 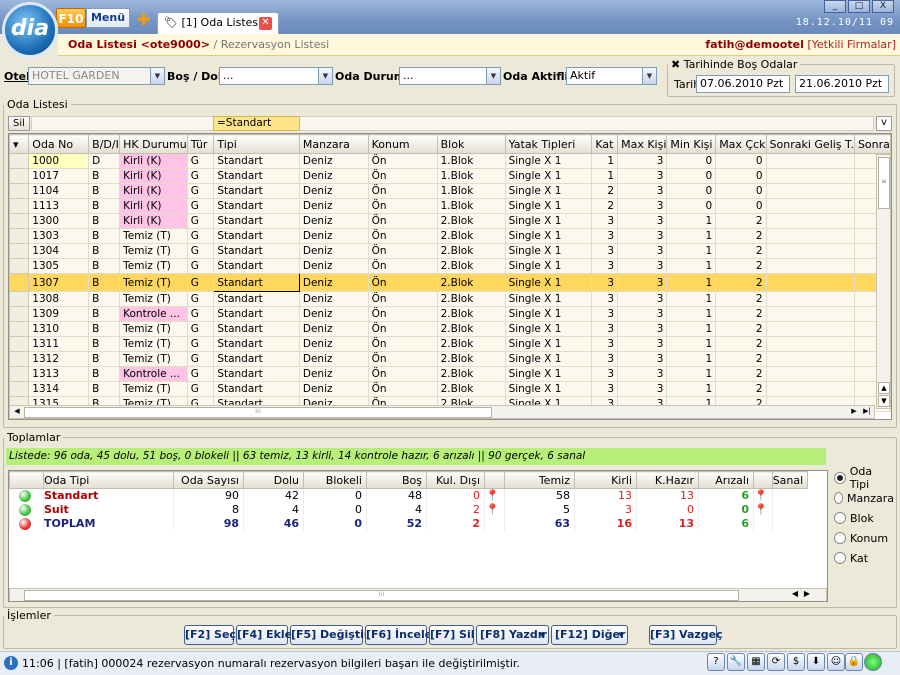 I want to click on minimize-button: _, so click(x=835, y=6).